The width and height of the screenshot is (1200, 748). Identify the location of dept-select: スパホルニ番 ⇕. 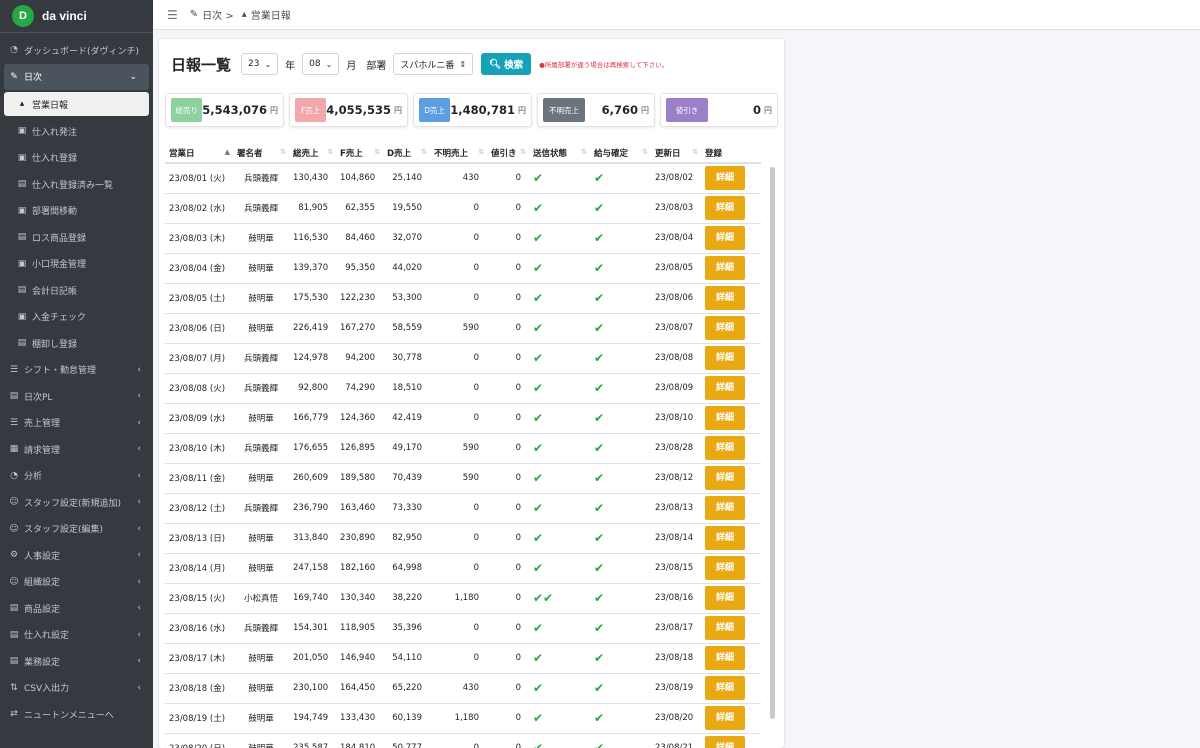
(433, 64).